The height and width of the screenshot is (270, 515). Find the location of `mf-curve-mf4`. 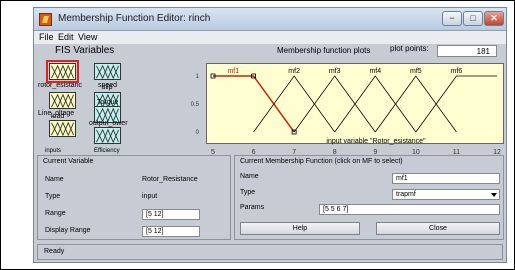

mf-curve-mf4 is located at coordinates (375, 104).